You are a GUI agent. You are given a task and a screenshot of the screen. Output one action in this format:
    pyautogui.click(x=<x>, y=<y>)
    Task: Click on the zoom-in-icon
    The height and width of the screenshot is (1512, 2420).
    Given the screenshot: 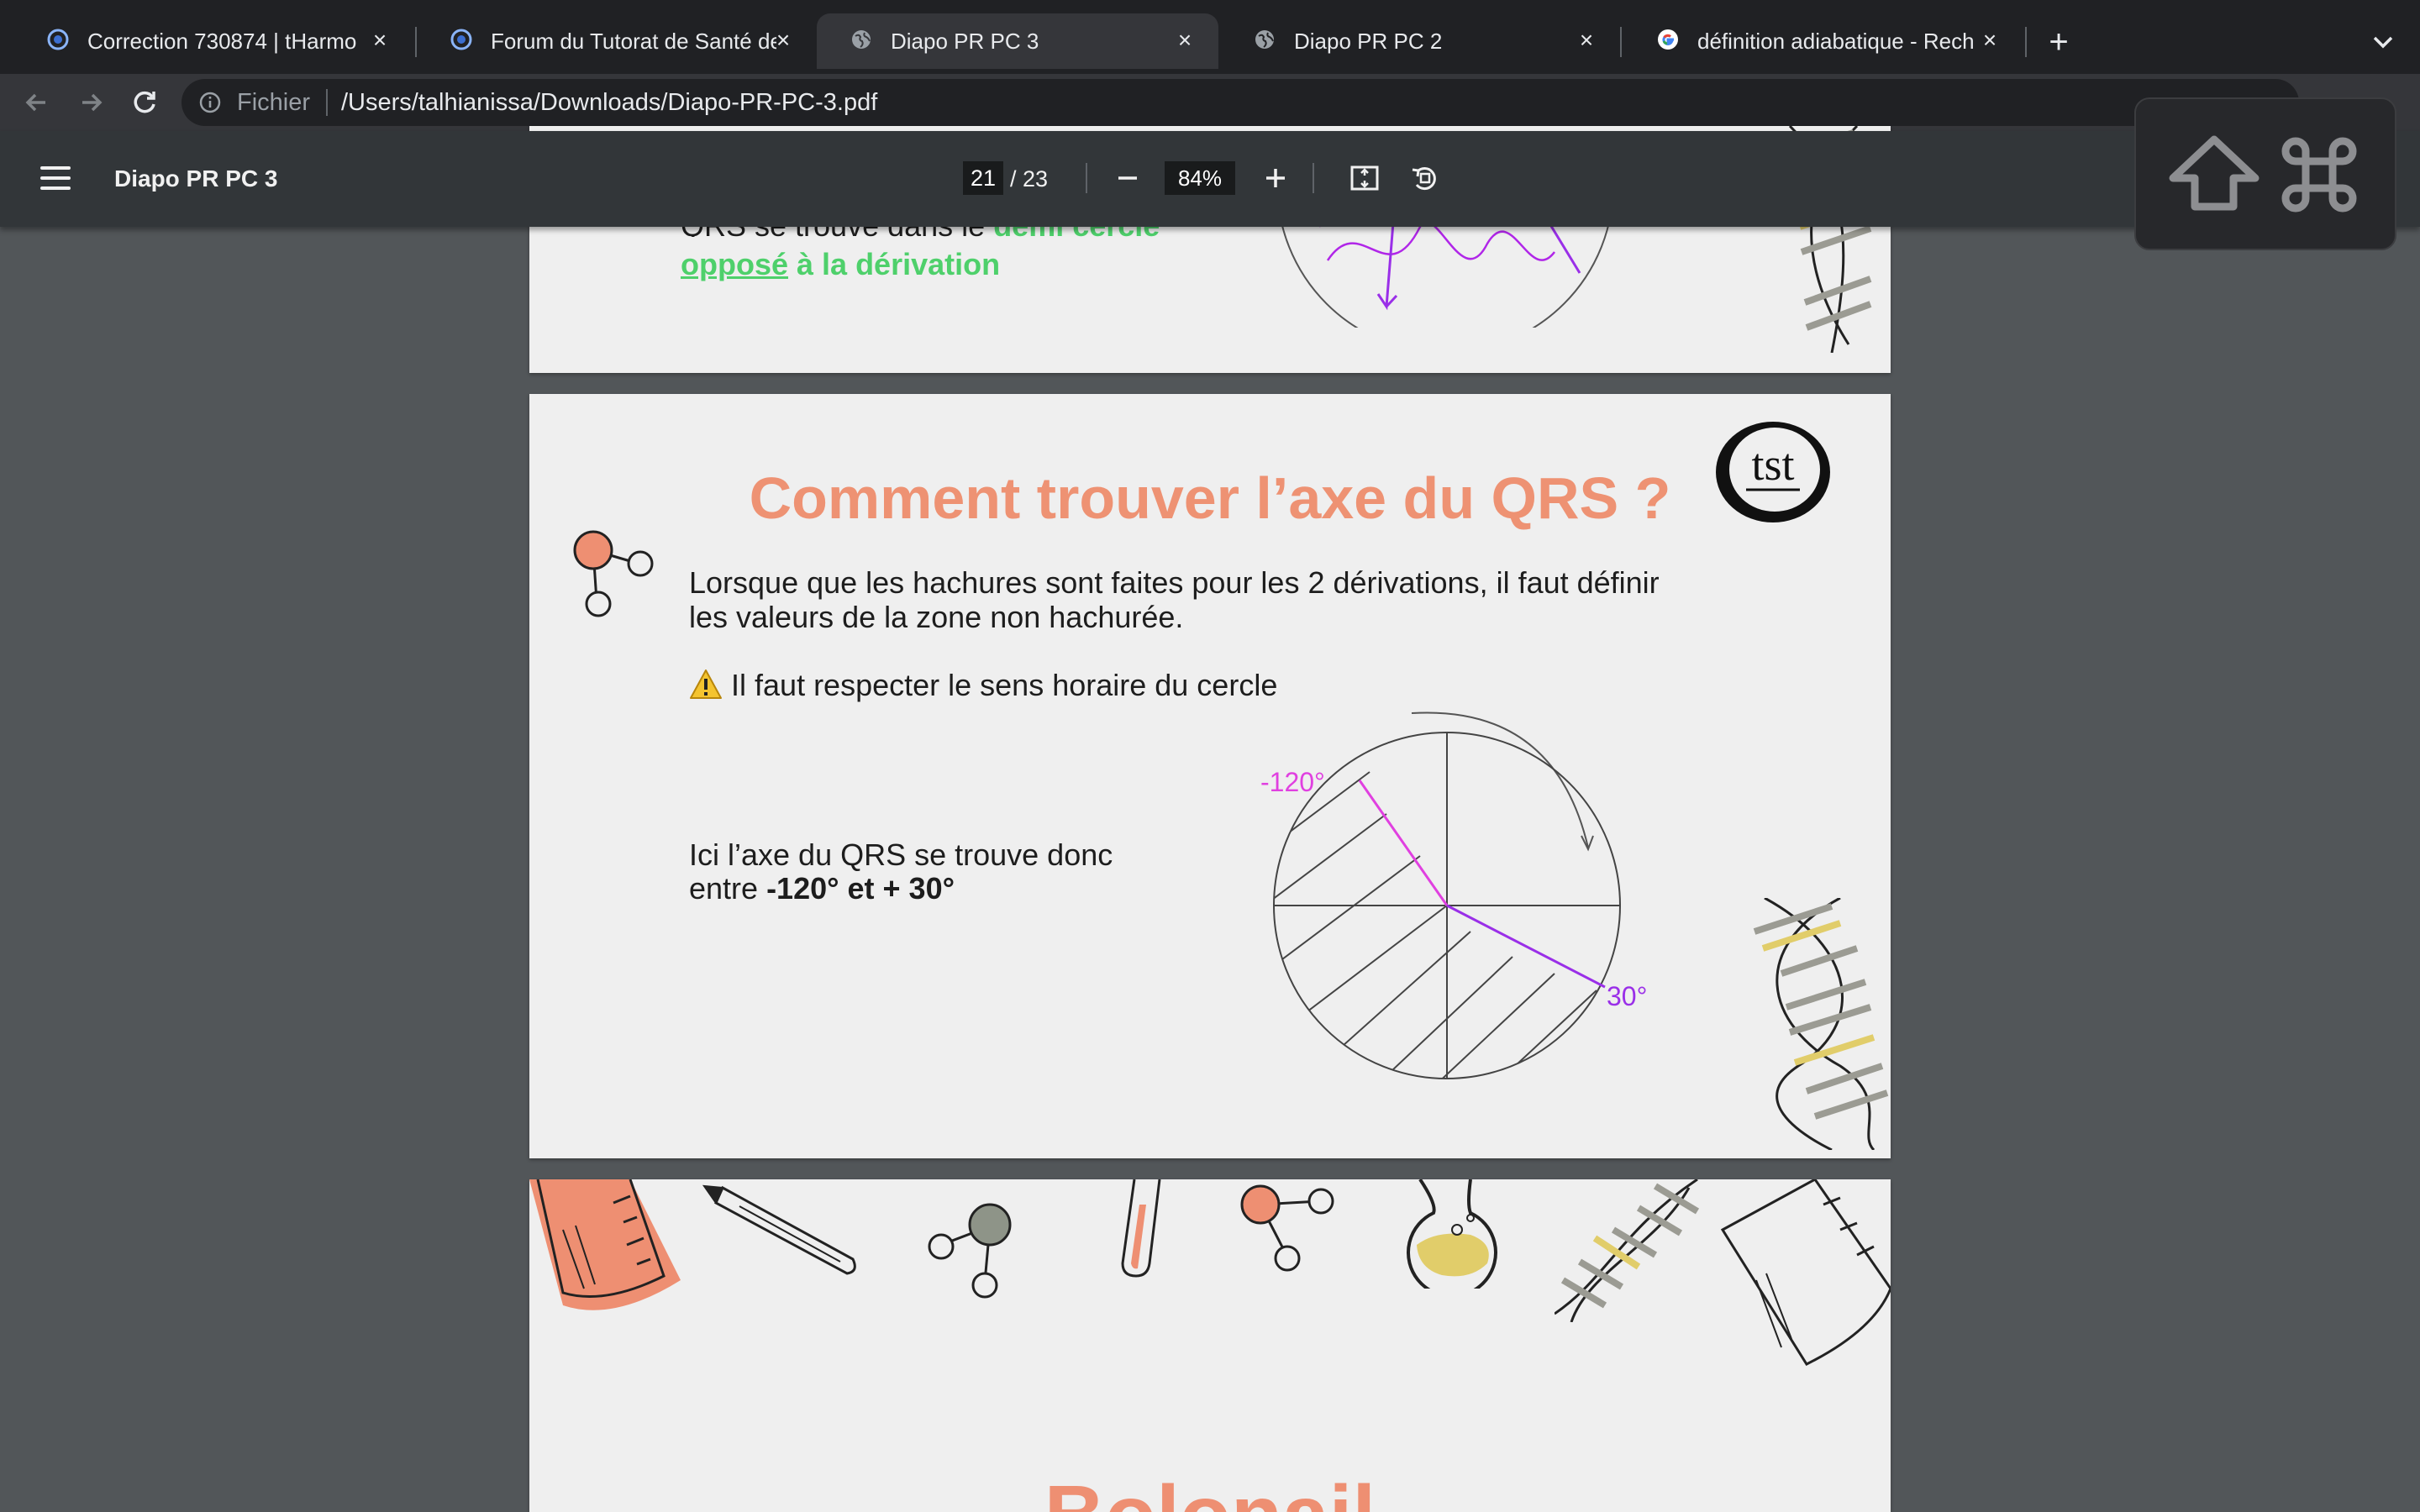 What is the action you would take?
    pyautogui.click(x=1275, y=178)
    